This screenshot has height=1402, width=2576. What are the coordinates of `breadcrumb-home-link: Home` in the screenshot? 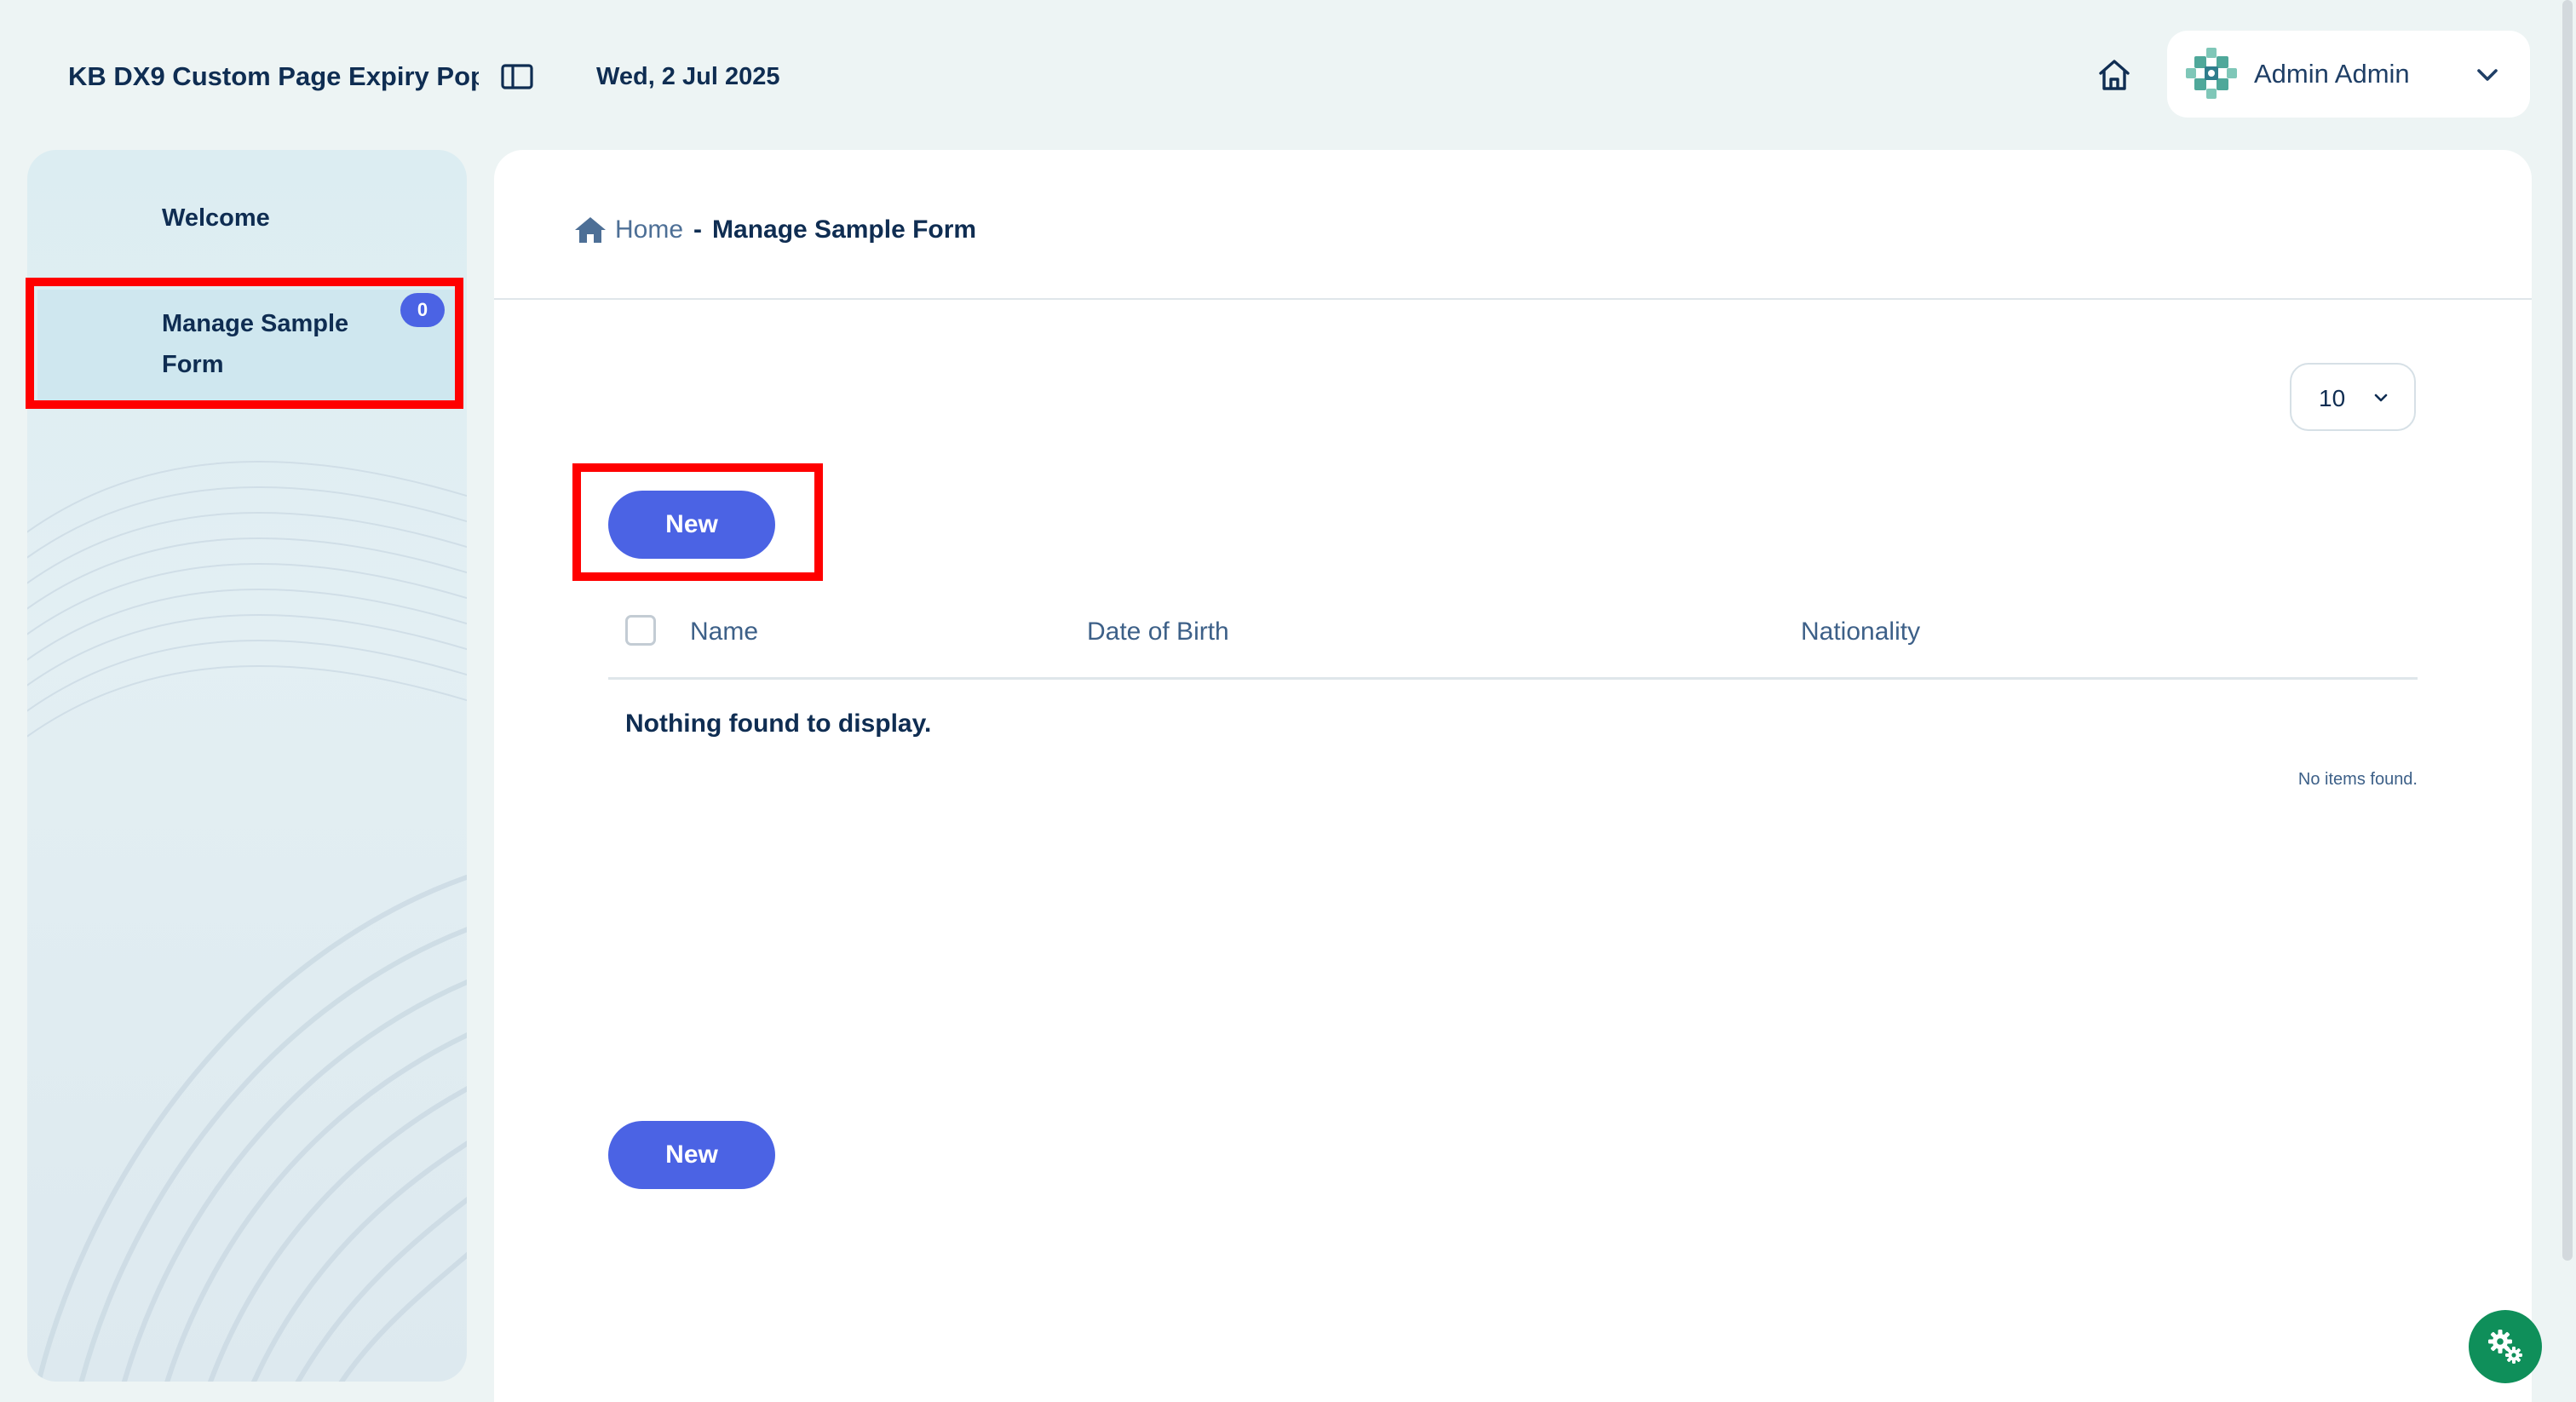 It's located at (649, 230).